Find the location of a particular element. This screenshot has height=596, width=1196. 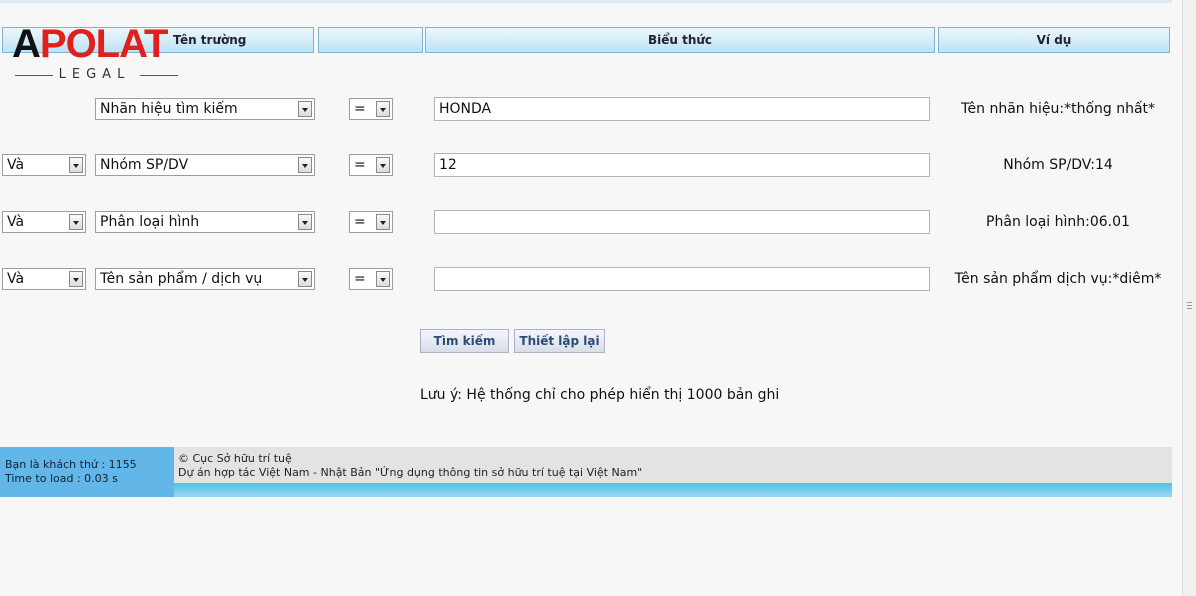

load-time: Time to load : 0.03 s is located at coordinates (61, 478).